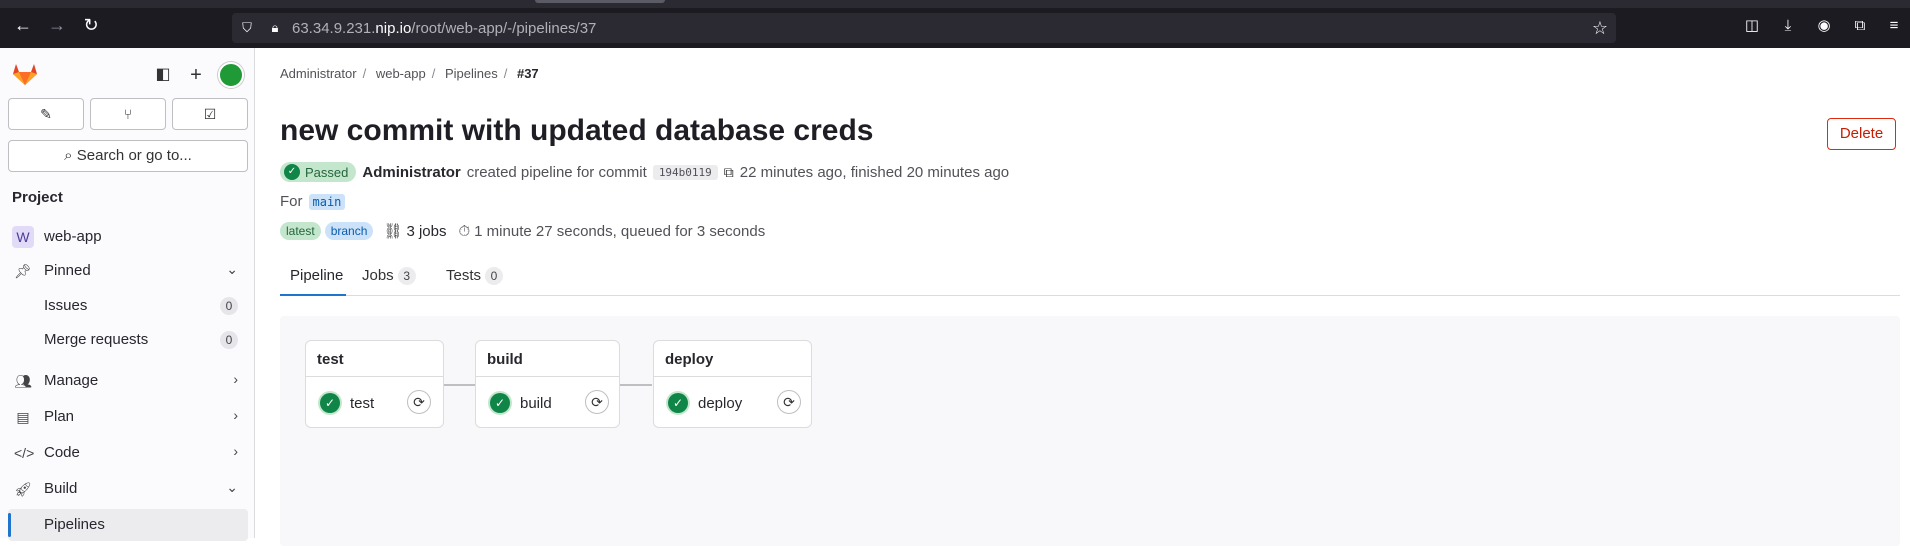 The height and width of the screenshot is (546, 1910). Describe the element at coordinates (74, 524) in the screenshot. I see `sidebar-item-label: Pipelines` at that location.